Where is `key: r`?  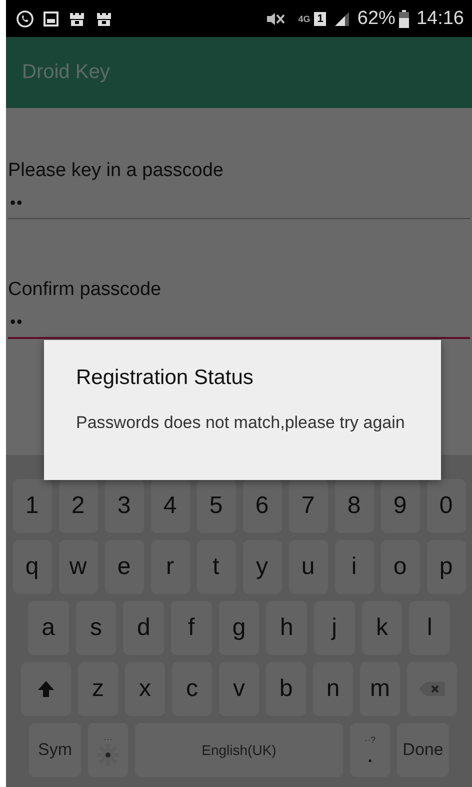 key: r is located at coordinates (170, 567).